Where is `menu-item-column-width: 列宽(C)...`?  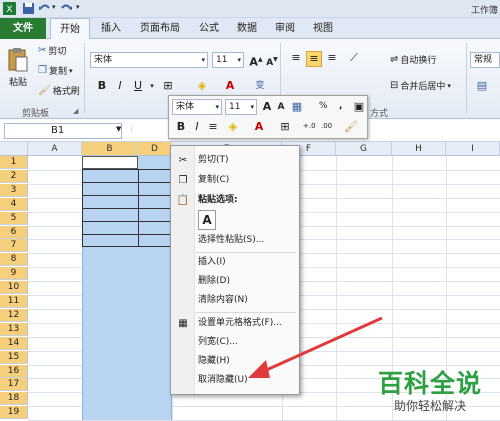 menu-item-column-width: 列宽(C)... is located at coordinates (235, 342).